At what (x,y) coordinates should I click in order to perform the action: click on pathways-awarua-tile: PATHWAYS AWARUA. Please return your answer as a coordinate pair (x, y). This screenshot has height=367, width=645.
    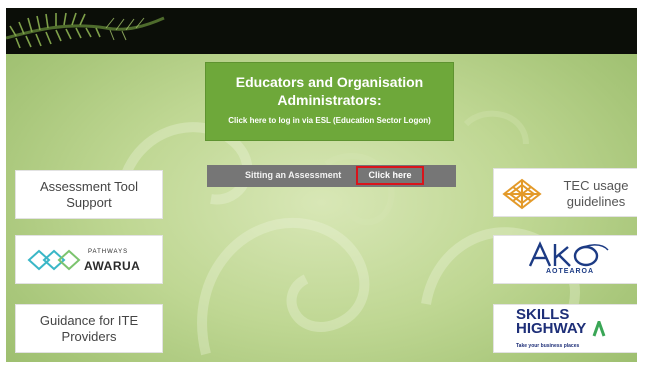
    Looking at the image, I should click on (89, 259).